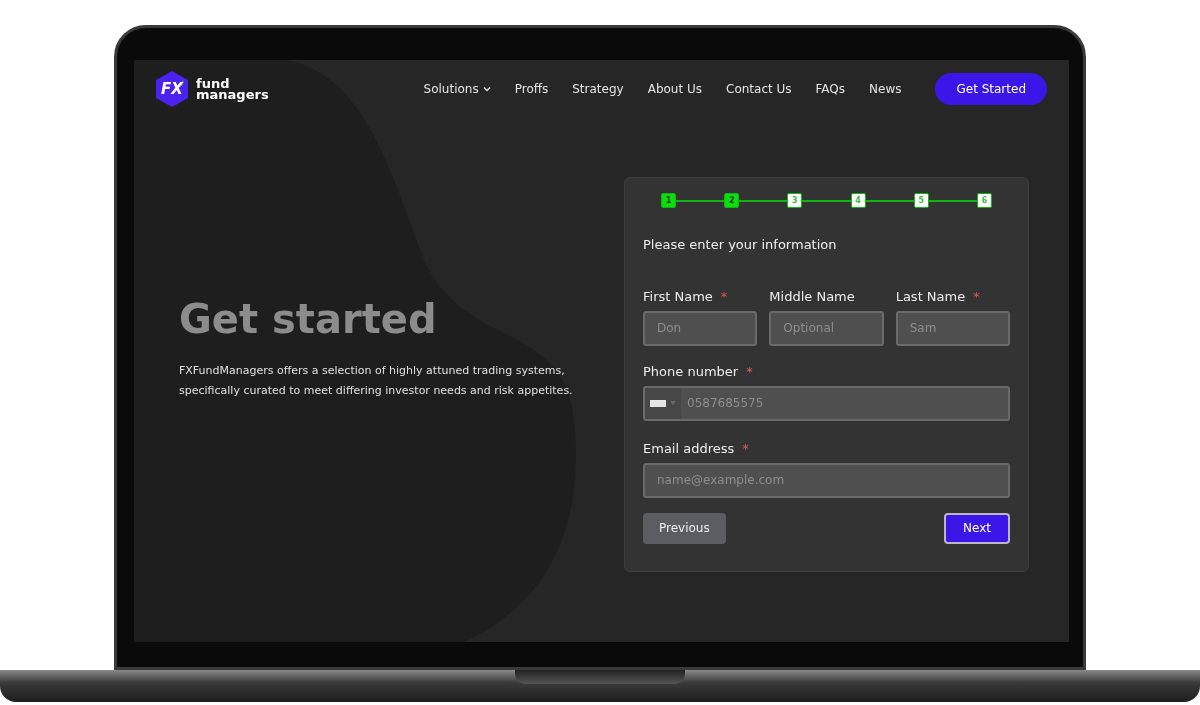 The image size is (1200, 705). What do you see at coordinates (213, 83) in the screenshot?
I see `logo-text: fund` at bounding box center [213, 83].